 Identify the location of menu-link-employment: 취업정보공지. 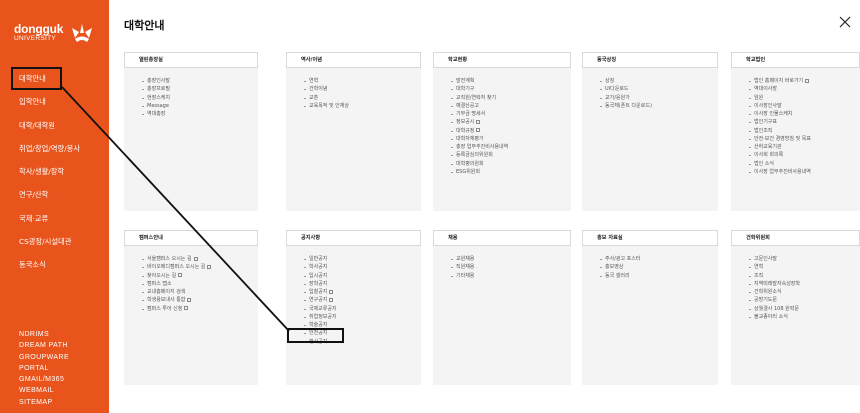
(320, 317).